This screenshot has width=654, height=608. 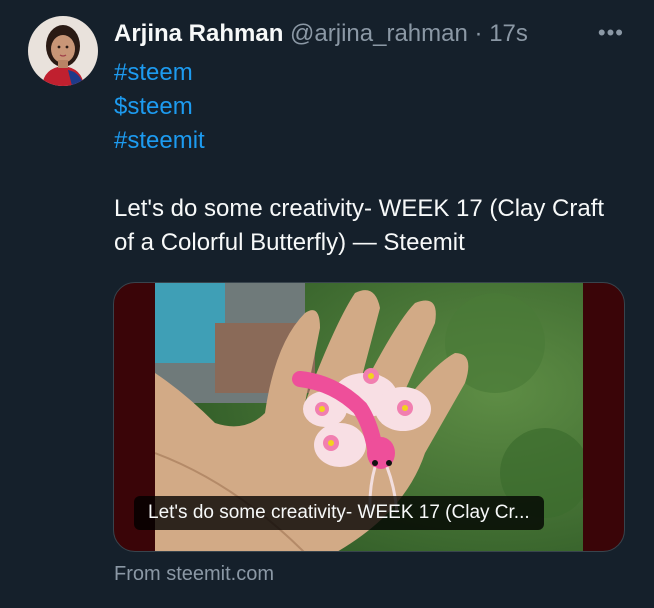 What do you see at coordinates (379, 33) in the screenshot?
I see `author-handle: @arjina_rahman` at bounding box center [379, 33].